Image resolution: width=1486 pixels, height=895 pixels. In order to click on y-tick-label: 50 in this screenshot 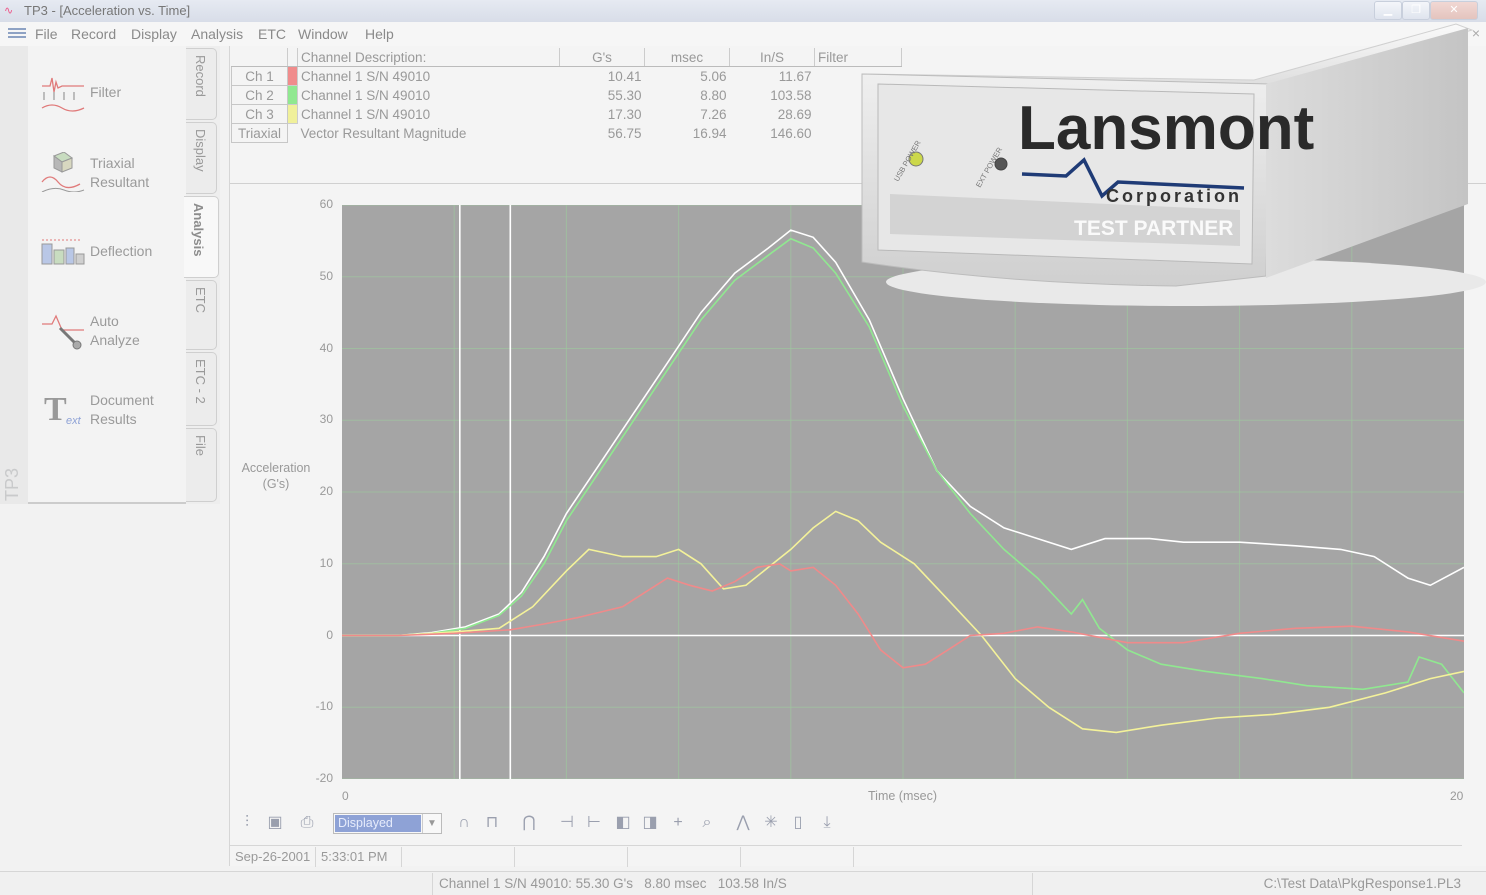, I will do `click(326, 275)`.